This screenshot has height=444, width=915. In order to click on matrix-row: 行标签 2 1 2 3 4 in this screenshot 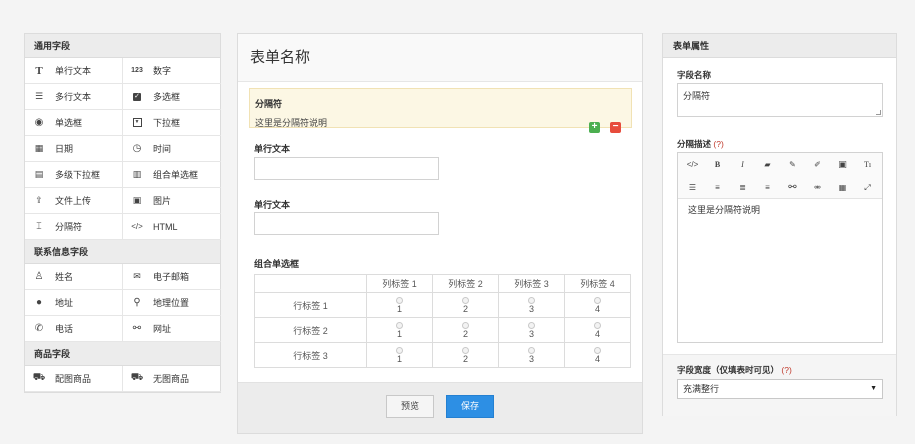, I will do `click(442, 330)`.